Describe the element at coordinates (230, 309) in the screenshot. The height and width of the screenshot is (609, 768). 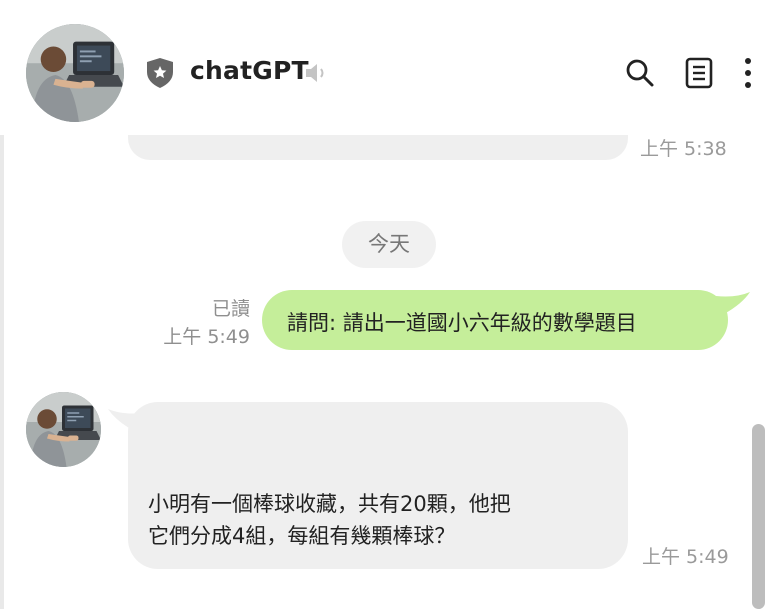
I see `read-status: 已讀` at that location.